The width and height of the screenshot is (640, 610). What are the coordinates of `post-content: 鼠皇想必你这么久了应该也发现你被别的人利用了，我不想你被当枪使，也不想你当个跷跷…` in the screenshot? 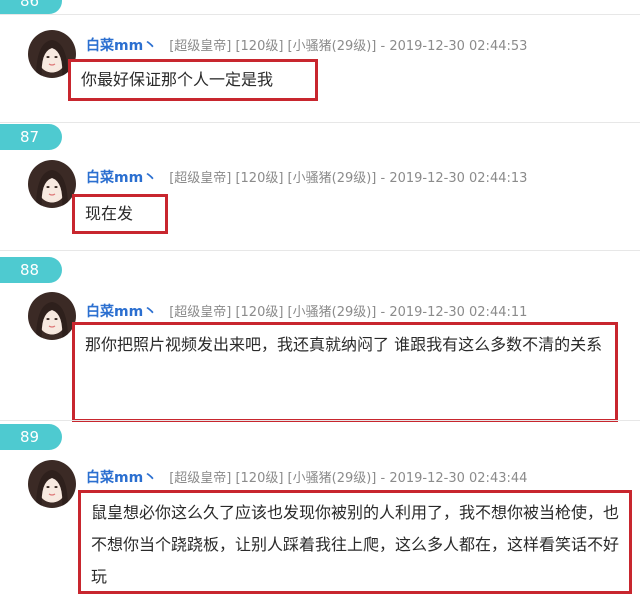 It's located at (355, 542).